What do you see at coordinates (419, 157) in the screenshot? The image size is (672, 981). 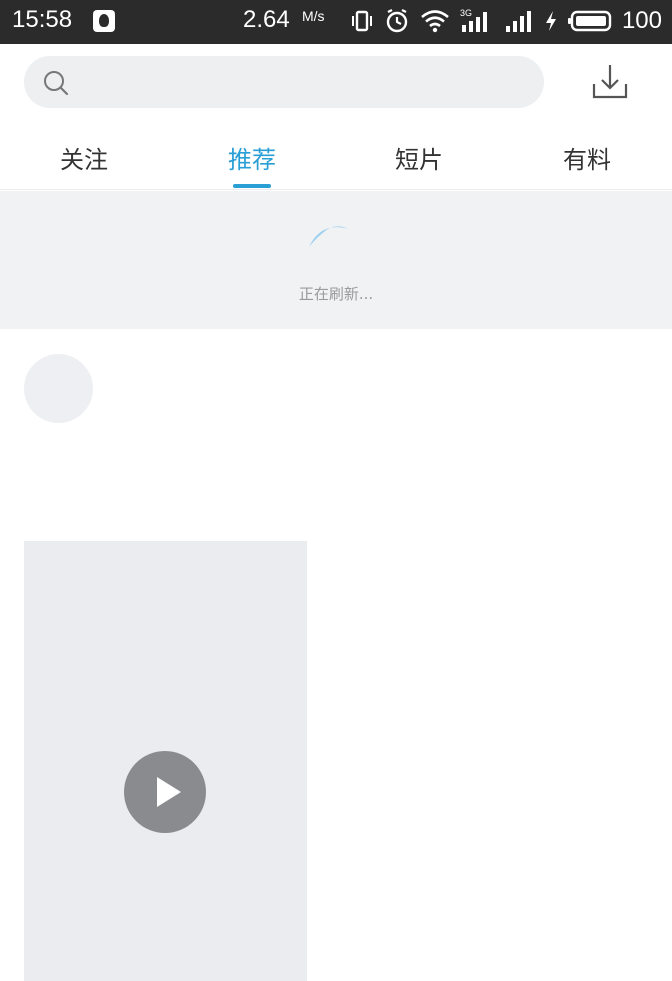 I see `tab-short-video: 短片` at bounding box center [419, 157].